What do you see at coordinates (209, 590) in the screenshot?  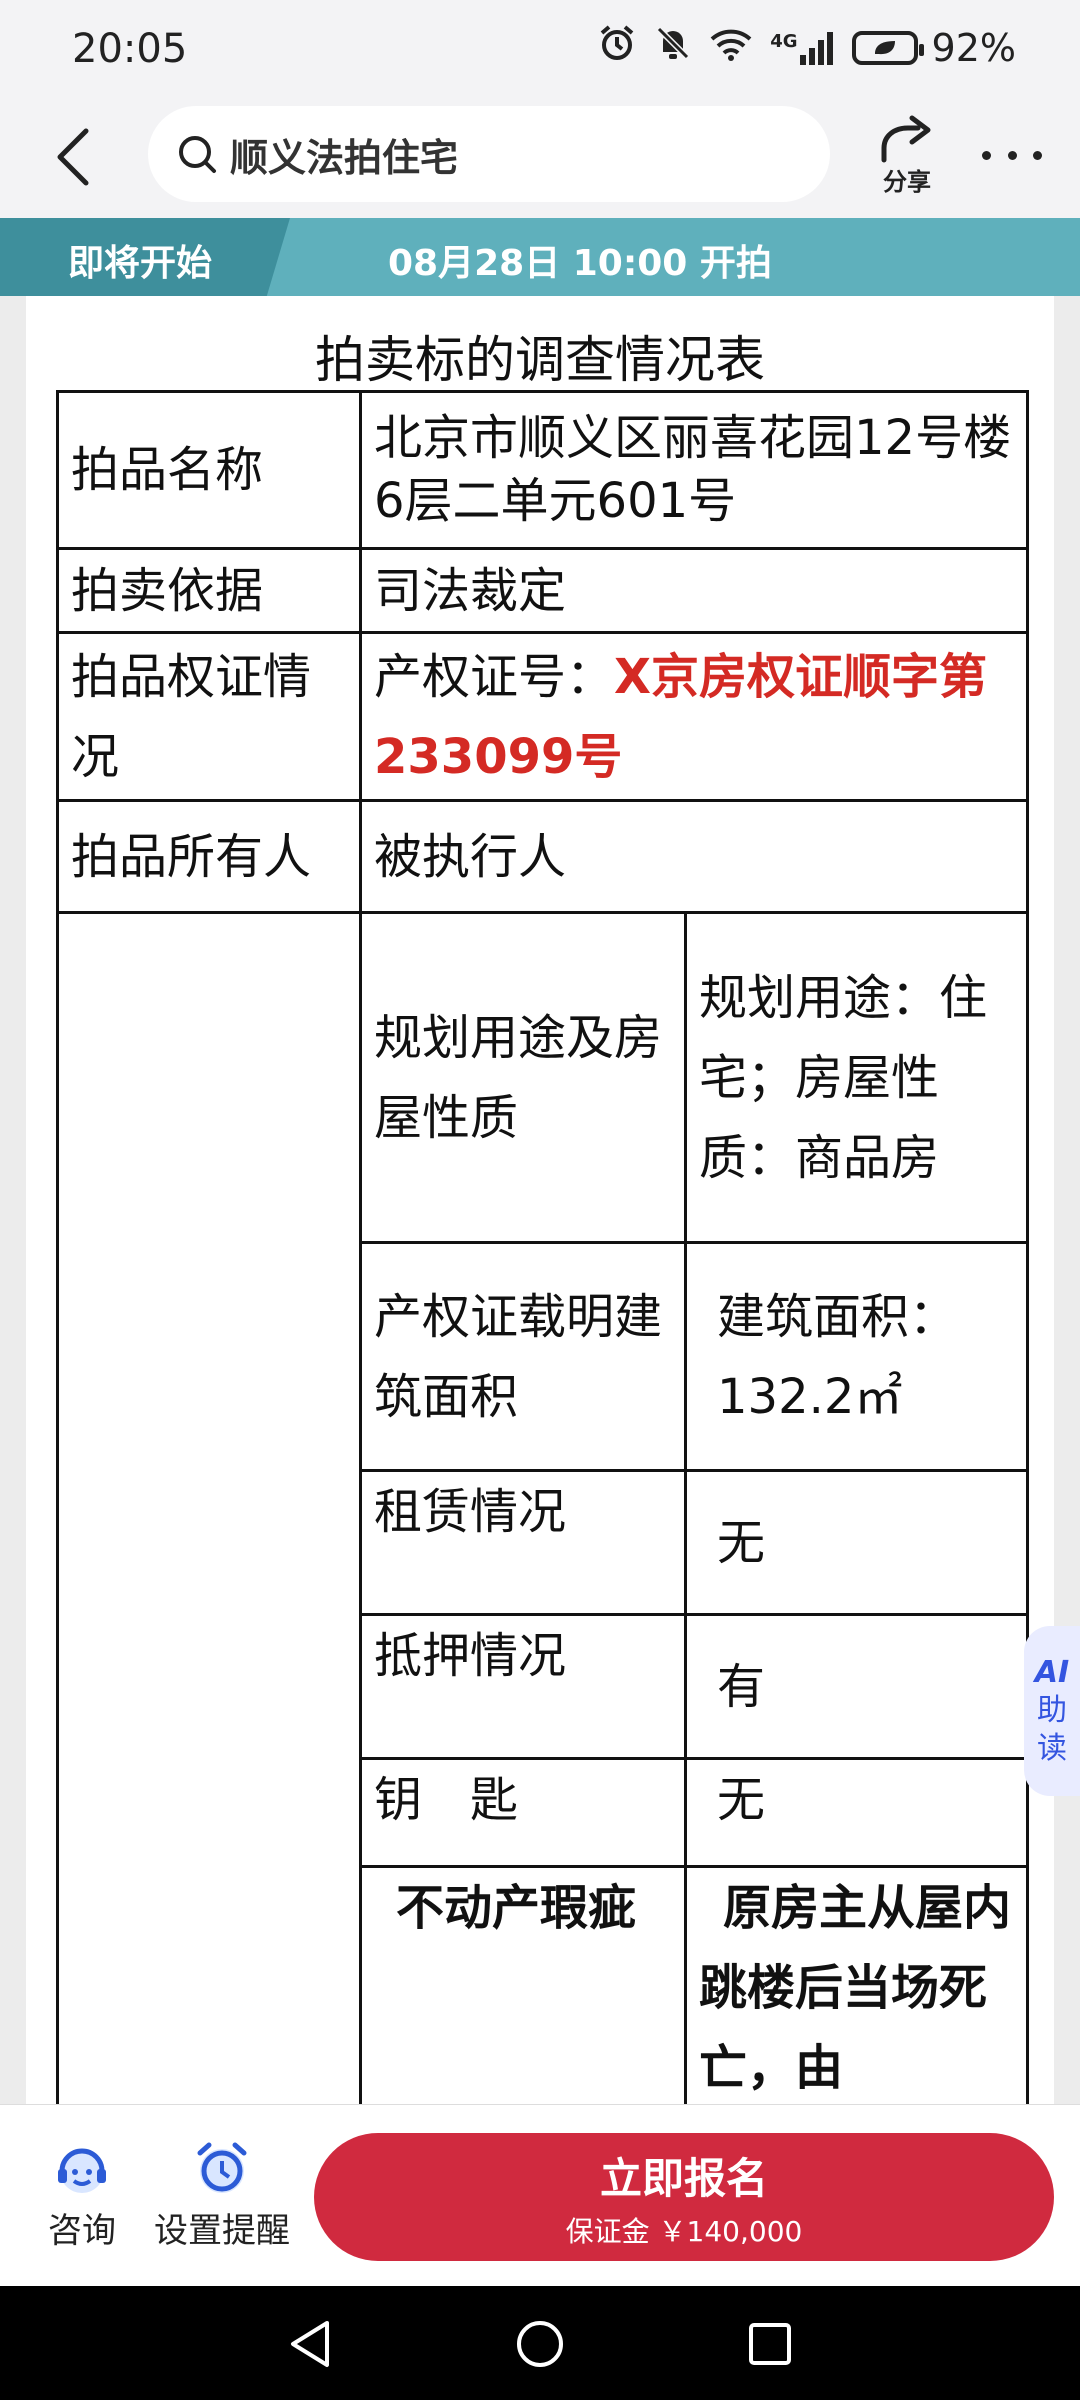 I see `row-label: 拍卖依据` at bounding box center [209, 590].